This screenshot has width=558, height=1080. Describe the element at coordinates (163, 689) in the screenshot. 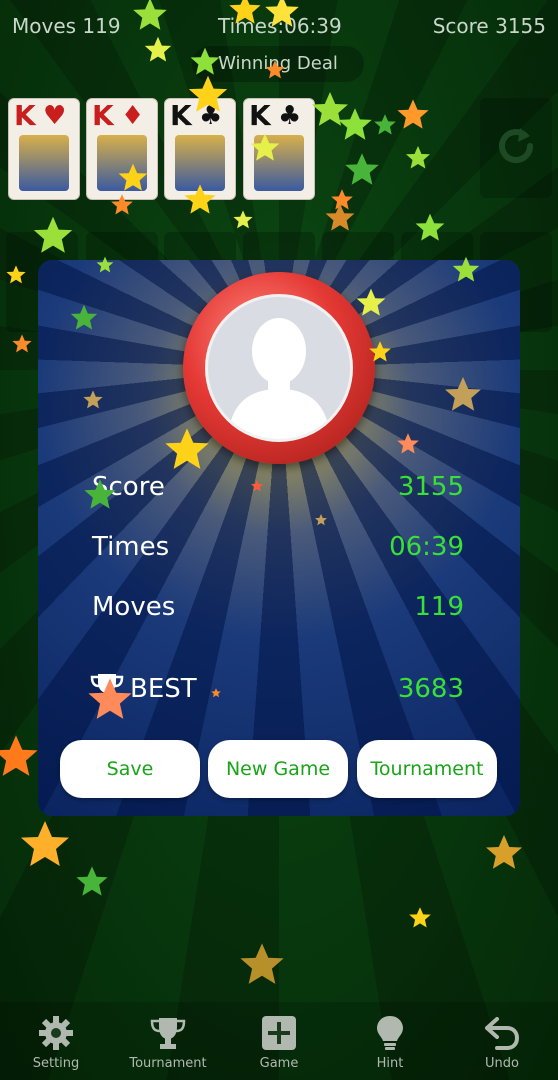

I see `best-label: BEST` at that location.